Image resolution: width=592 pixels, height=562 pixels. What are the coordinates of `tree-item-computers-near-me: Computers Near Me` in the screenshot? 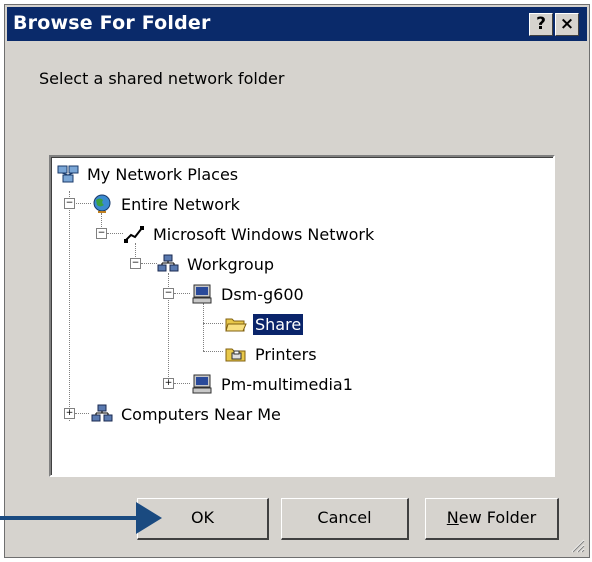 It's located at (187, 414).